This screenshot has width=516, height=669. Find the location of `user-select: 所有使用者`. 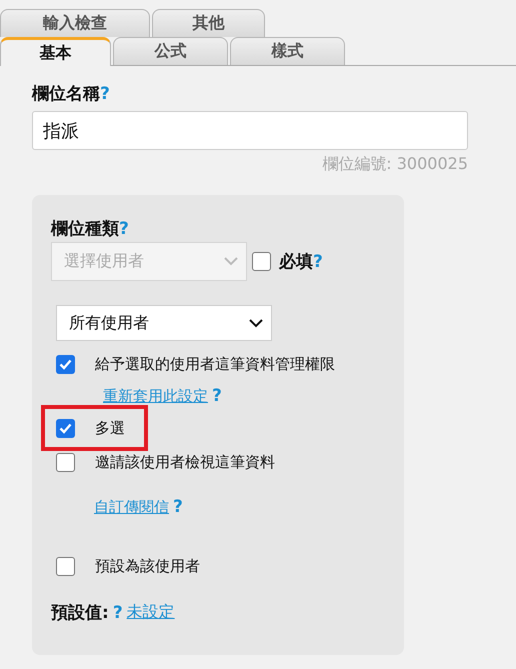

user-select: 所有使用者 is located at coordinates (164, 323).